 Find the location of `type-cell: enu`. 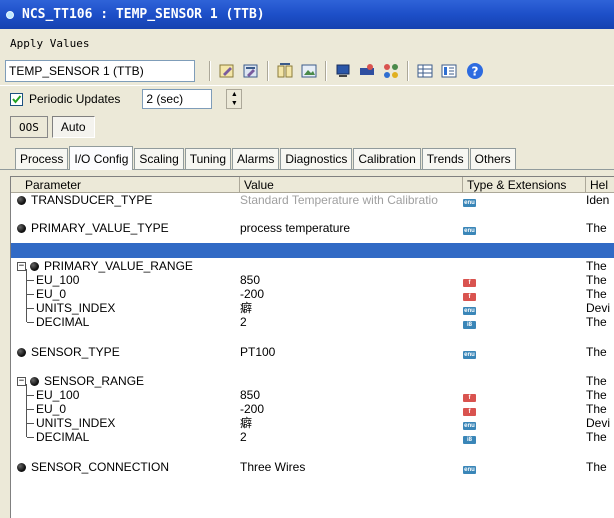

type-cell: enu is located at coordinates (523, 467).